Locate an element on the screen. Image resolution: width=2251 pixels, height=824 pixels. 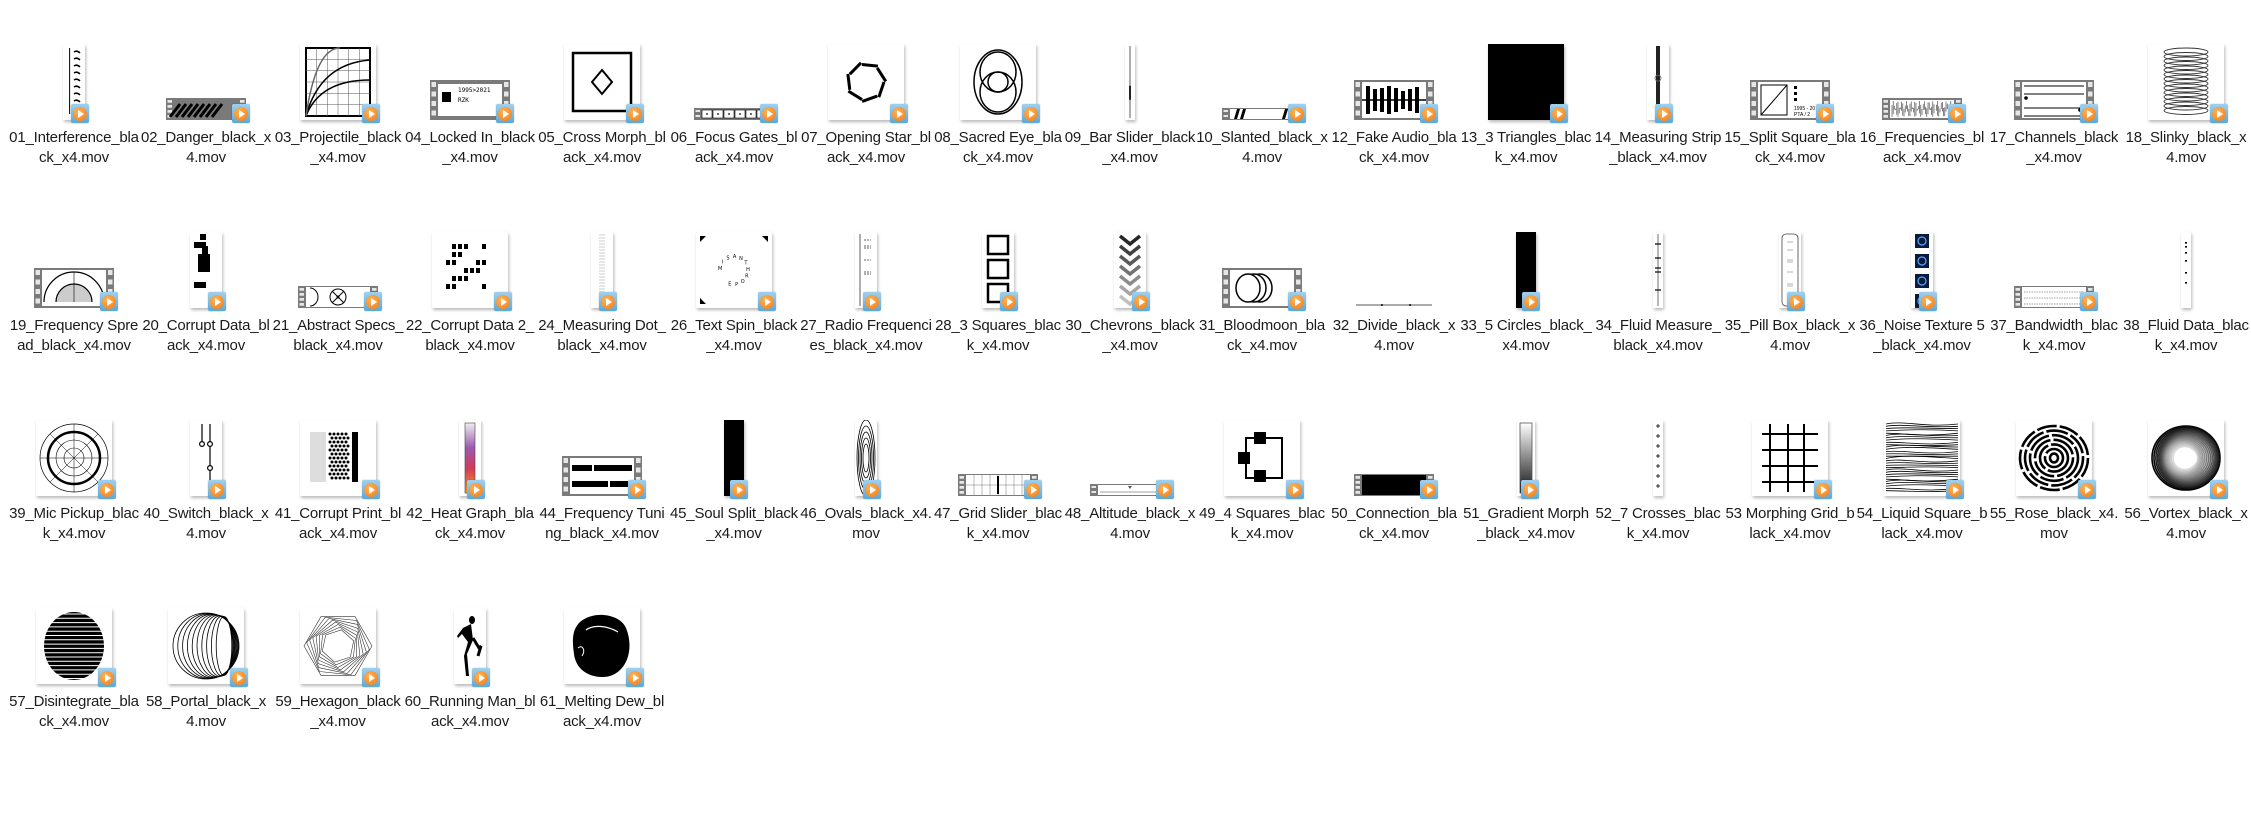
file-item: 45_Soul Split_black_x4.mov is located at coordinates (734, 480).